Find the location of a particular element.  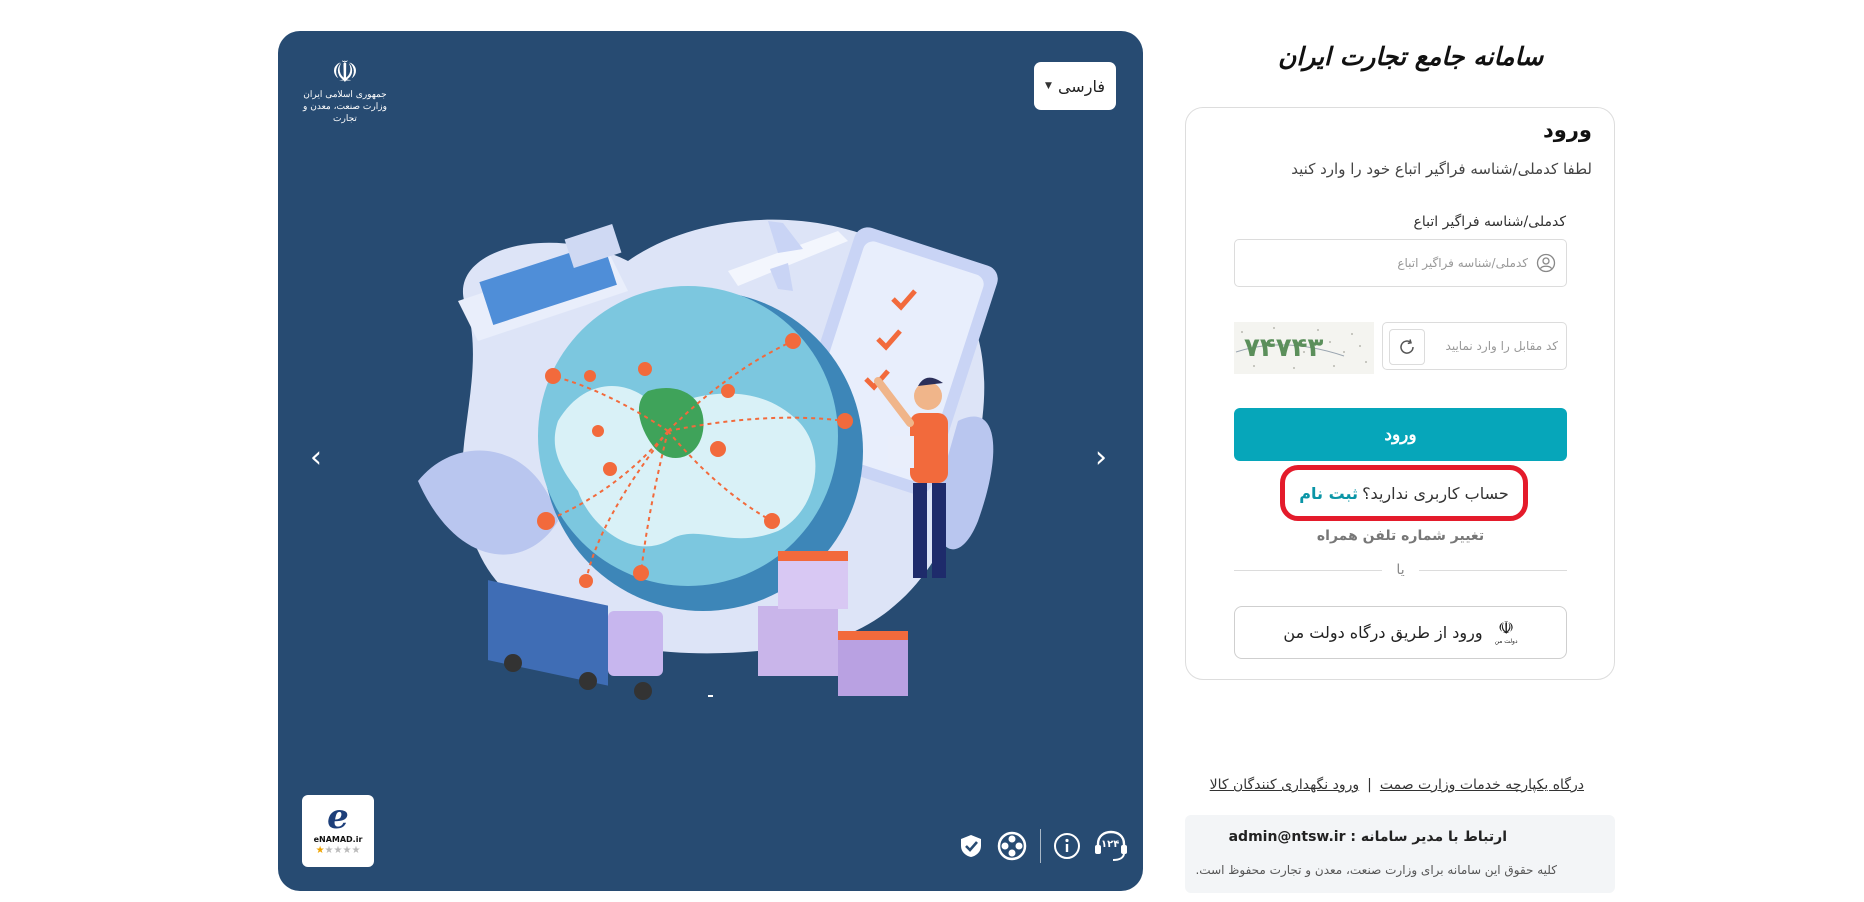

language-selector: فارسی ▼ is located at coordinates (1075, 86).